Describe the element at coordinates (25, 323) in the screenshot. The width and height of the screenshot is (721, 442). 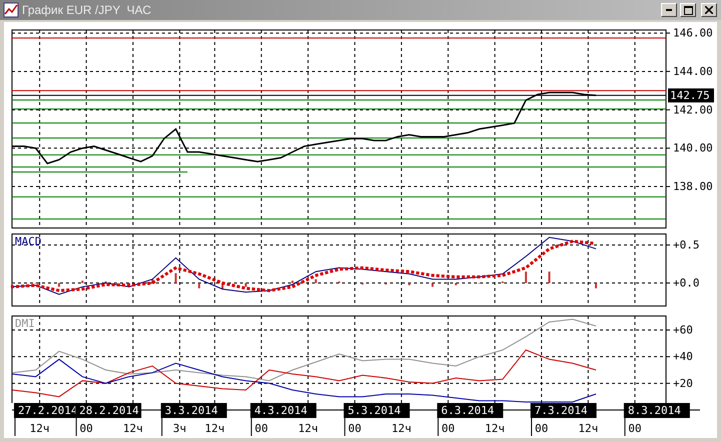
I see `panel-label: DMI` at that location.